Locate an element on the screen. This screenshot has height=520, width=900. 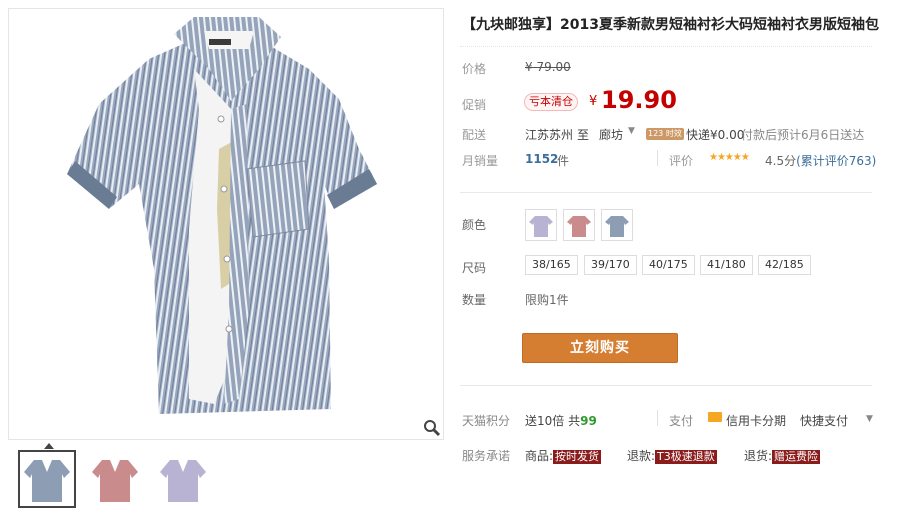
color-label: 颜色 is located at coordinates (474, 225).